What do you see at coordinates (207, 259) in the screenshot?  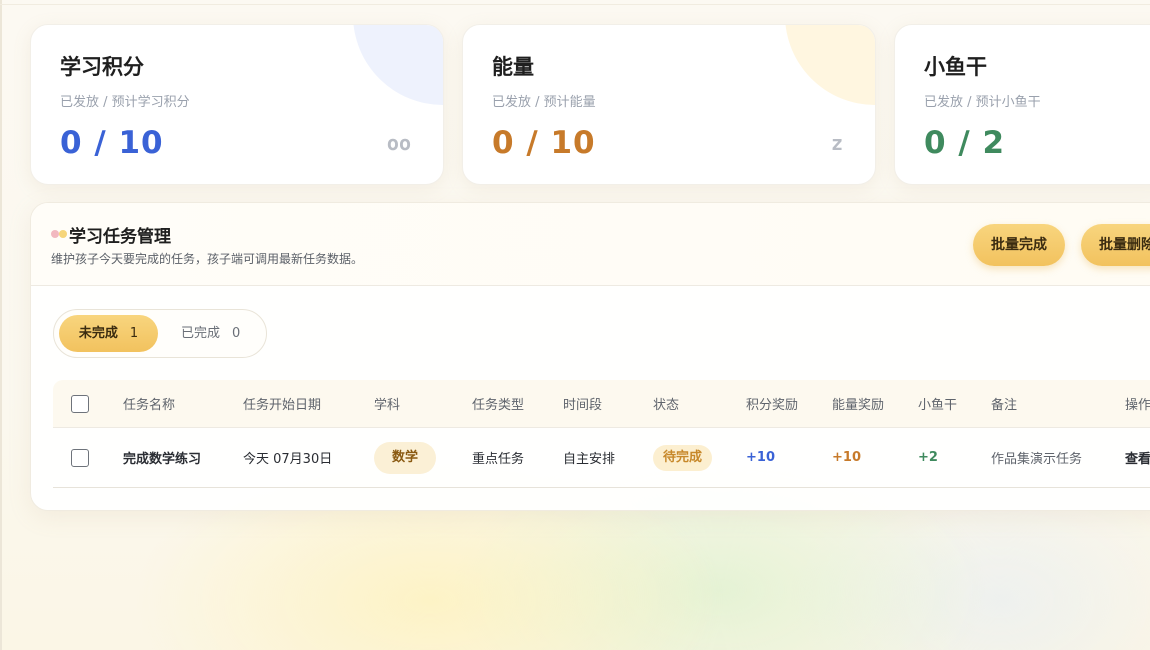 I see `panel-description: 维护孩子今天要完成的任务，孩子端可调用最新任务数据。` at bounding box center [207, 259].